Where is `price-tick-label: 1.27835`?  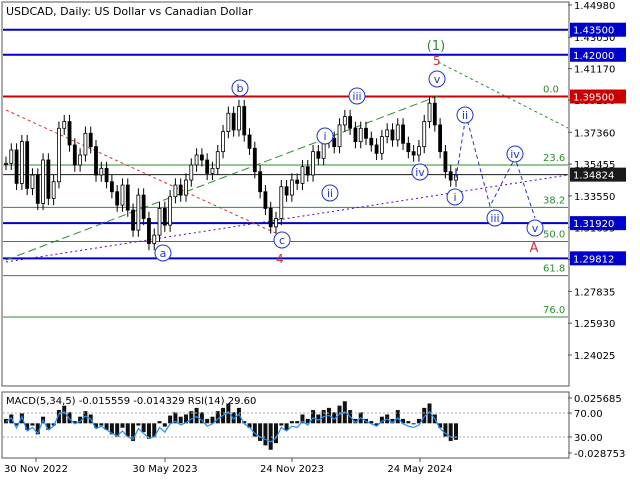
price-tick-label: 1.27835 is located at coordinates (594, 292).